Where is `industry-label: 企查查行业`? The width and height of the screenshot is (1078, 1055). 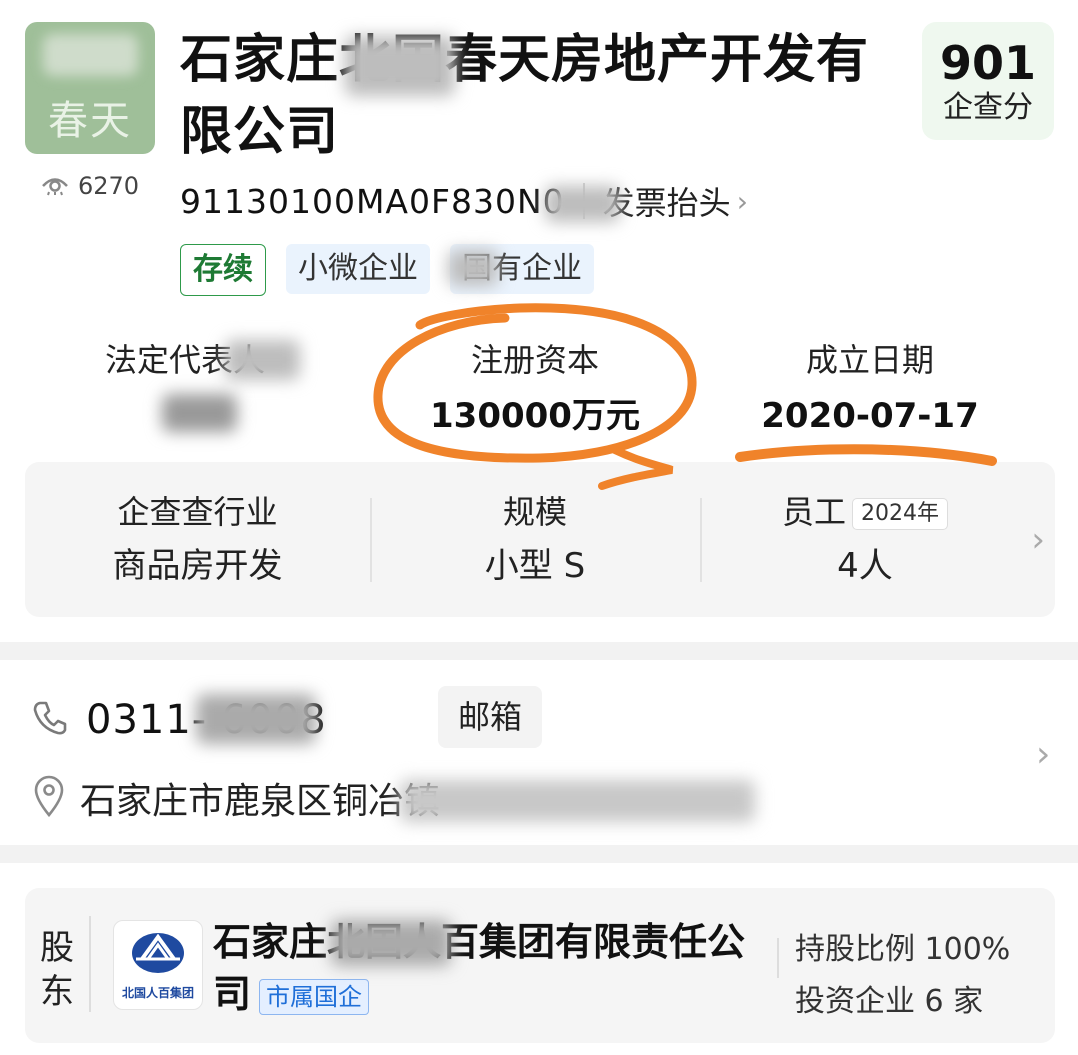 industry-label: 企查查行业 is located at coordinates (197, 512).